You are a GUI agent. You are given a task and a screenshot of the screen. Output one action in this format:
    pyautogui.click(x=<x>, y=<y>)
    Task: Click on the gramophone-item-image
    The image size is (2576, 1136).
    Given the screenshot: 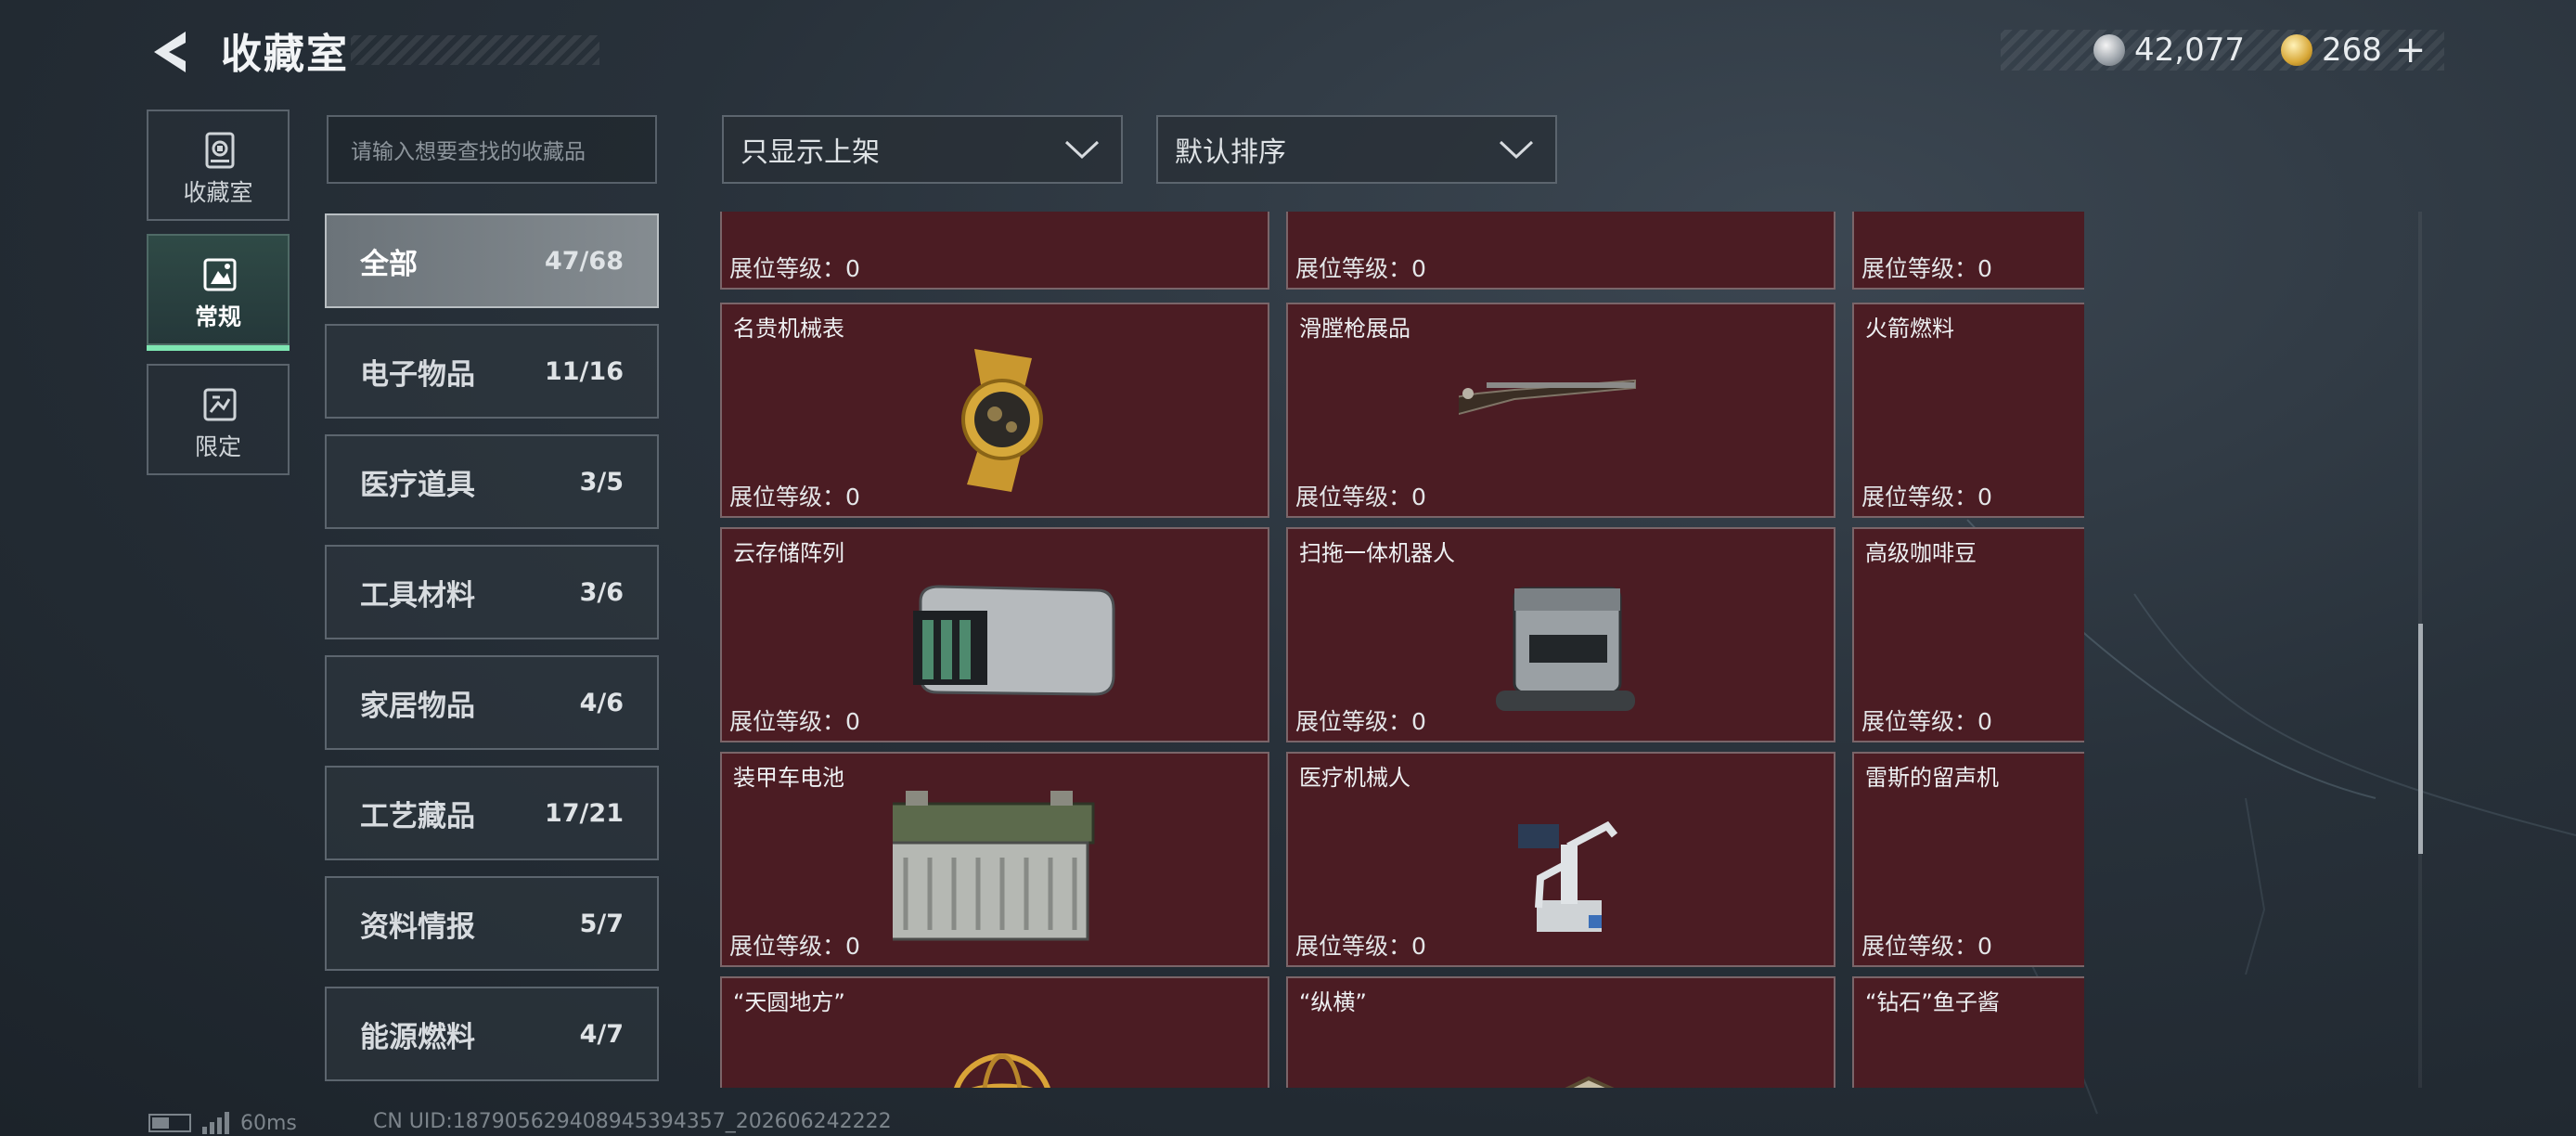 What is the action you would take?
    pyautogui.click(x=2054, y=866)
    